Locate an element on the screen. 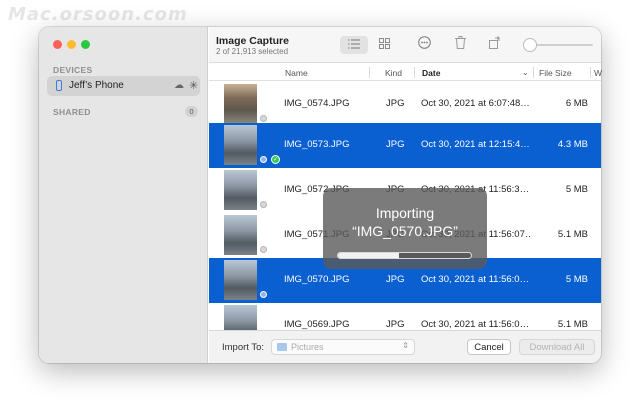 This screenshot has height=415, width=640. device-name-label: Jeff’s Phone is located at coordinates (96, 85).